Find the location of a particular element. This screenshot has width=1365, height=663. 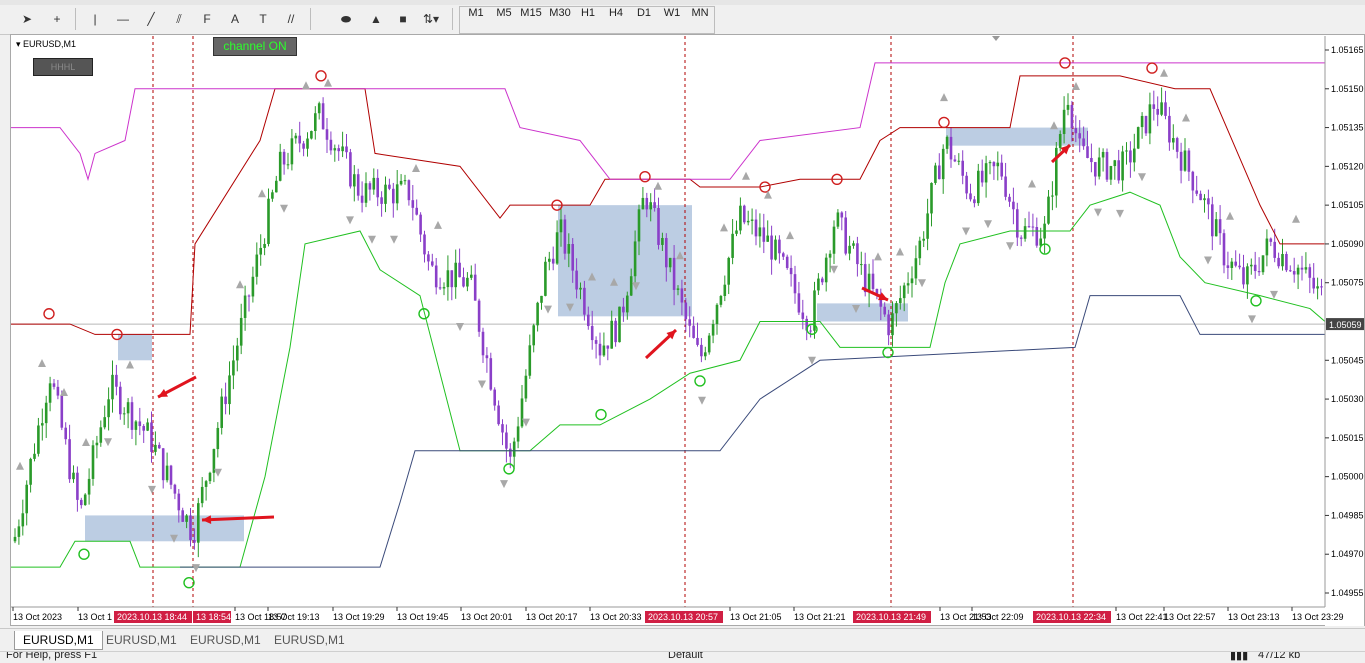

time-highlight-label: 2023.10.13 22:34 is located at coordinates (1071, 617).